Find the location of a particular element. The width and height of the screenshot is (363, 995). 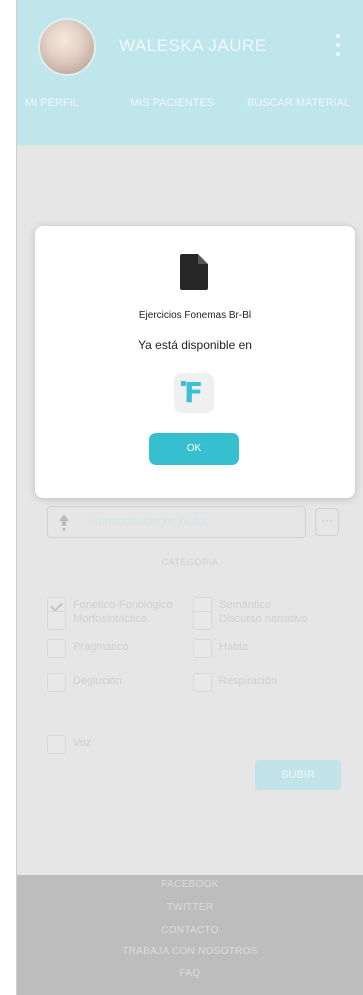

dialog-title: Ejercicios Fonemas Br-Bl is located at coordinates (195, 315).